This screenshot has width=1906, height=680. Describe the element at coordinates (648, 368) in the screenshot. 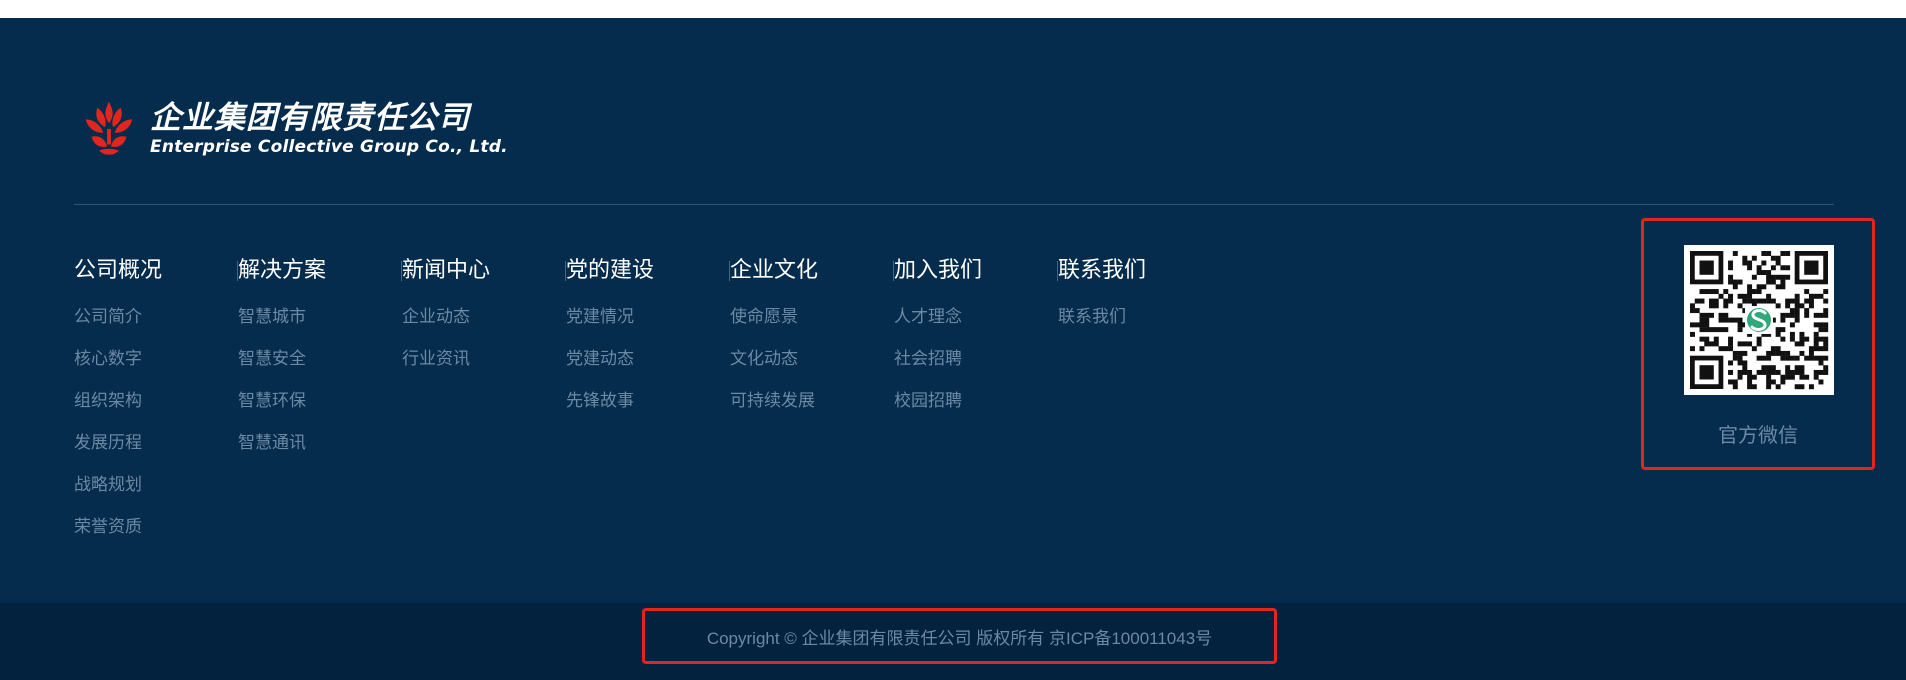

I see `nav-link: 党建动态` at that location.